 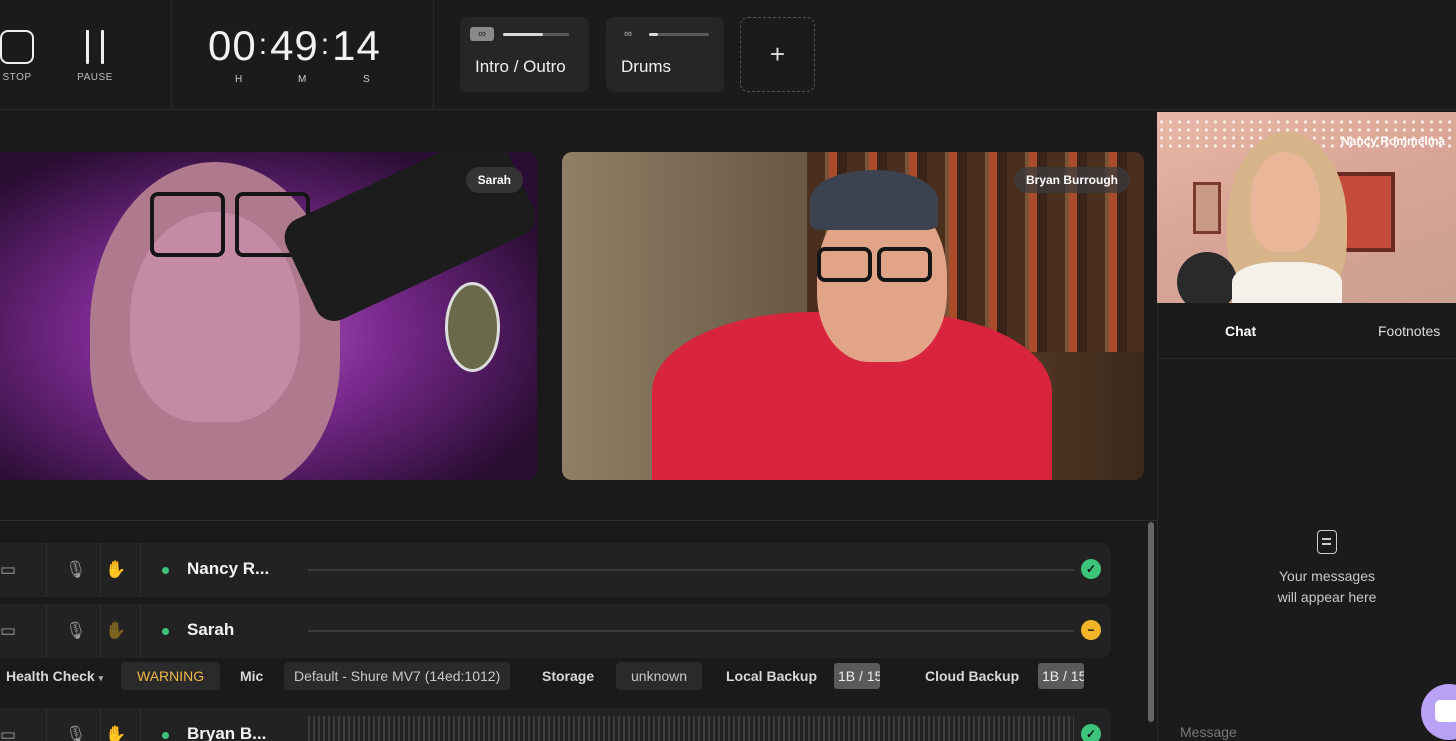 I want to click on shirt-shape, so click(x=1287, y=282).